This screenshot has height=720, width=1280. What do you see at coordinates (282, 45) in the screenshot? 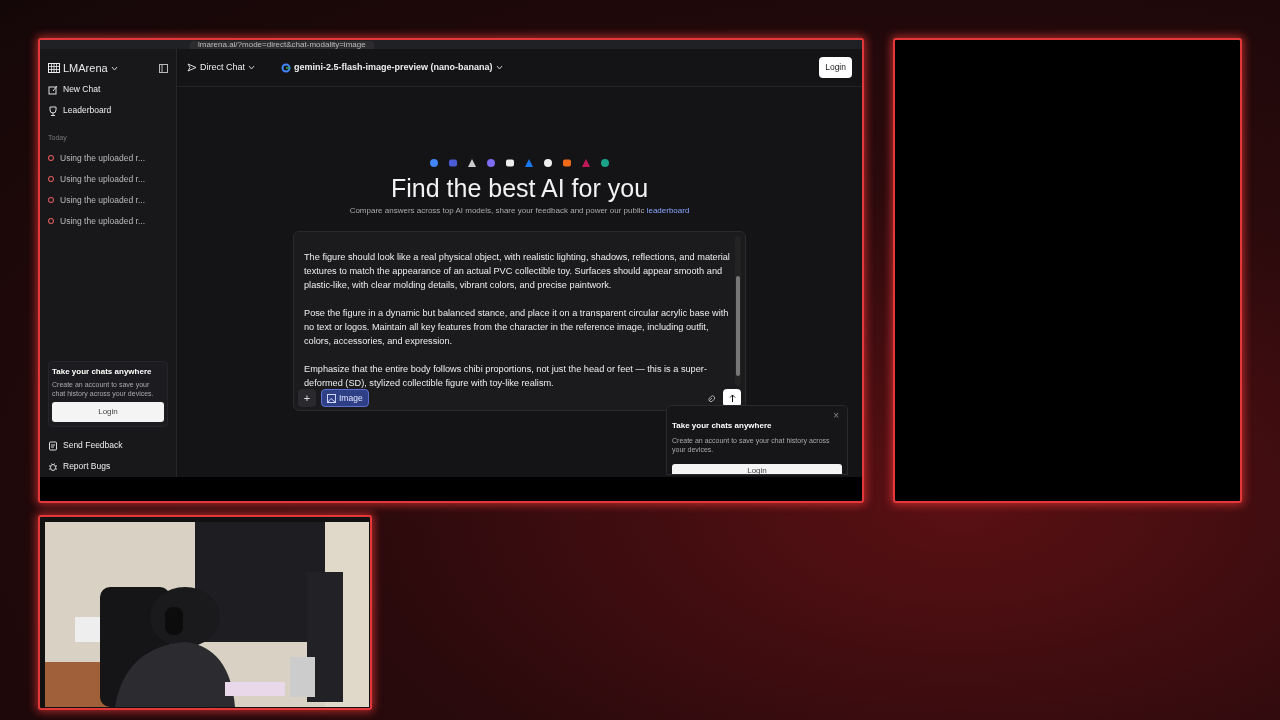
I see `address-bar: lmarena.ai/?mode=direct&chat-modality=image` at bounding box center [282, 45].